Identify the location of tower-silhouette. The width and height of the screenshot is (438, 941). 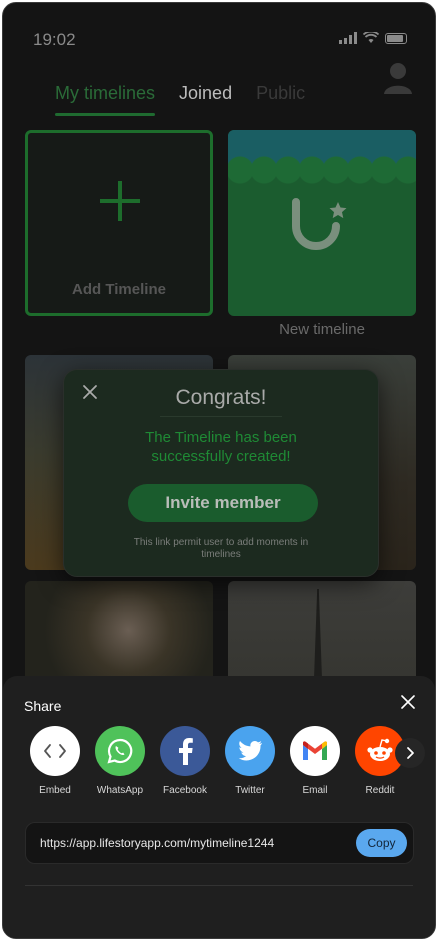
(318, 634).